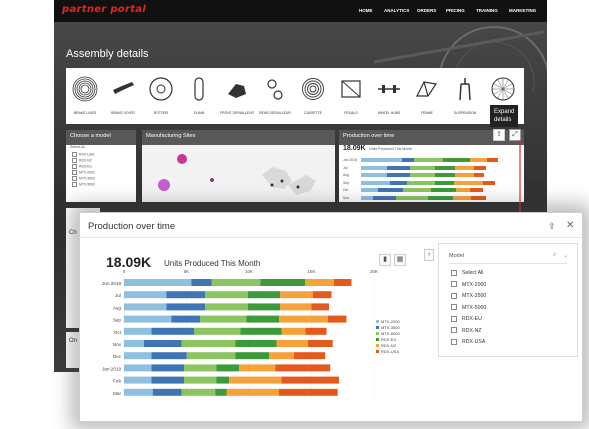  Describe the element at coordinates (83, 172) in the screenshot. I see `model-checkbox-row: MTX-2000` at that location.